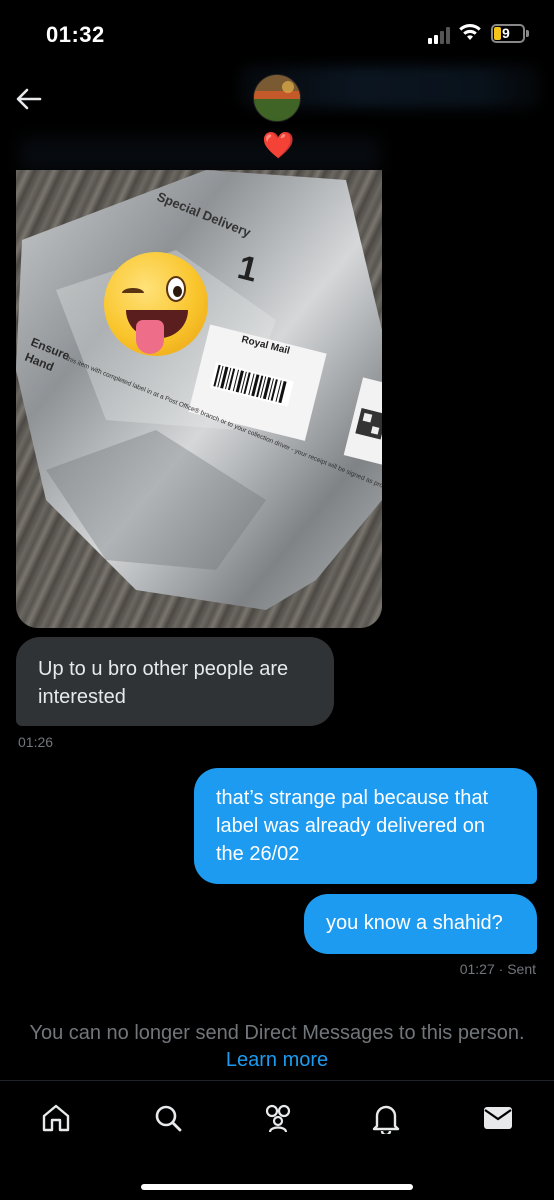 This screenshot has height=1200, width=554. I want to click on tab-home, so click(56, 1118).